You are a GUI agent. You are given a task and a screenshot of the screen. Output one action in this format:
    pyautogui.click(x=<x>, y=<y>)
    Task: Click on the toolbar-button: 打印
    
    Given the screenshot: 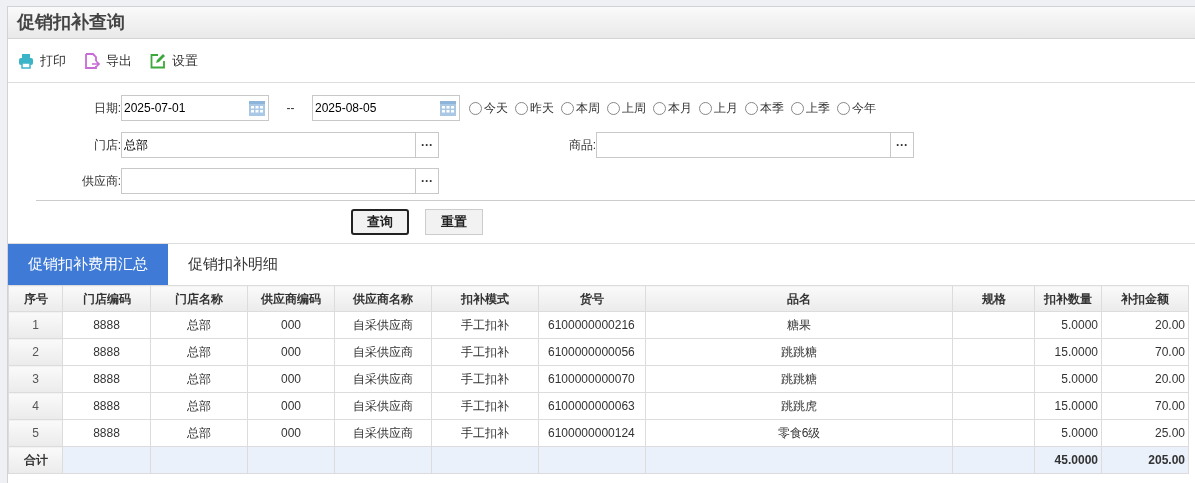 What is the action you would take?
    pyautogui.click(x=42, y=60)
    